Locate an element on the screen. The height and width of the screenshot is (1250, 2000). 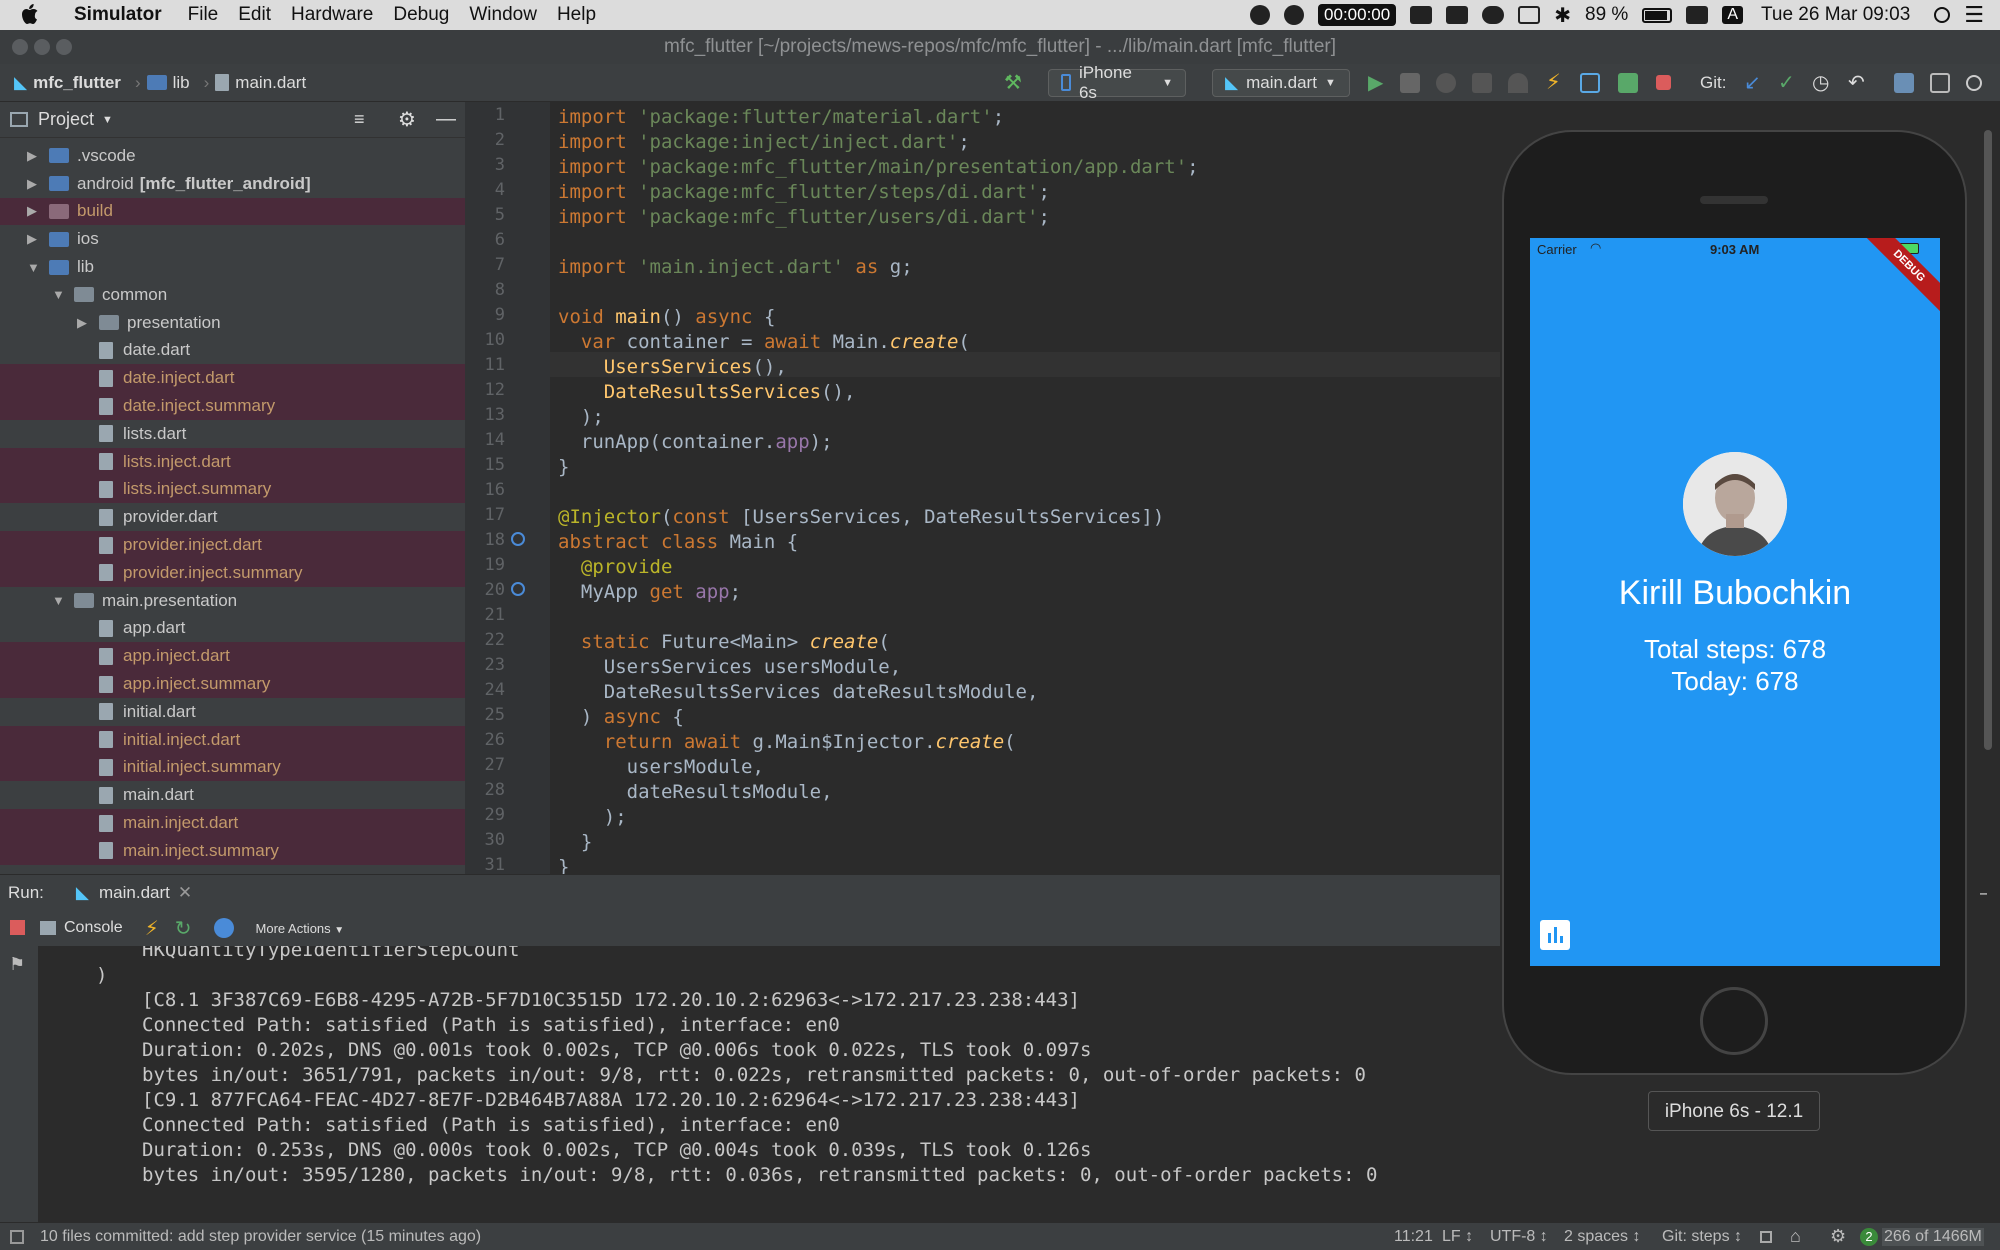
battery-percent: 89 % is located at coordinates (1606, 15).